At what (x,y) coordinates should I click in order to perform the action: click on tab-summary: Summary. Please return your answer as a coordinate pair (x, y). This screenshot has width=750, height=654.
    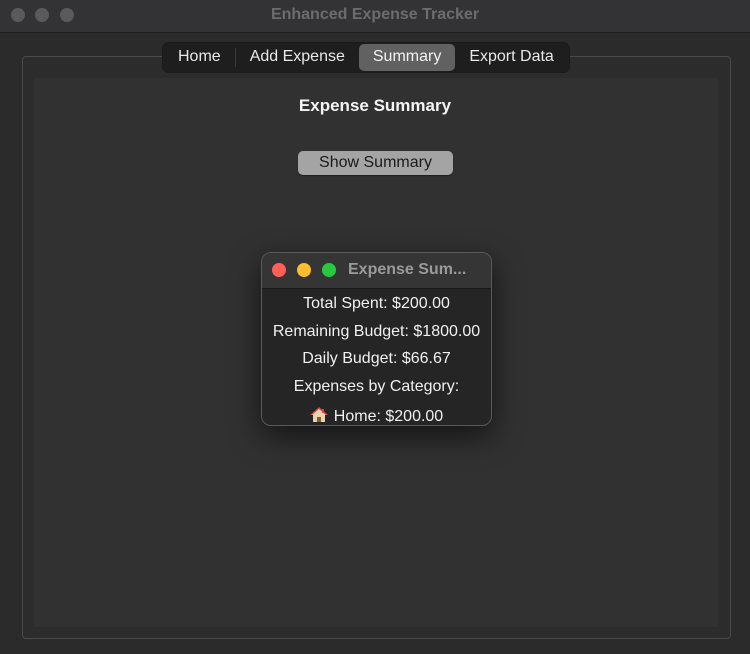
    Looking at the image, I should click on (407, 57).